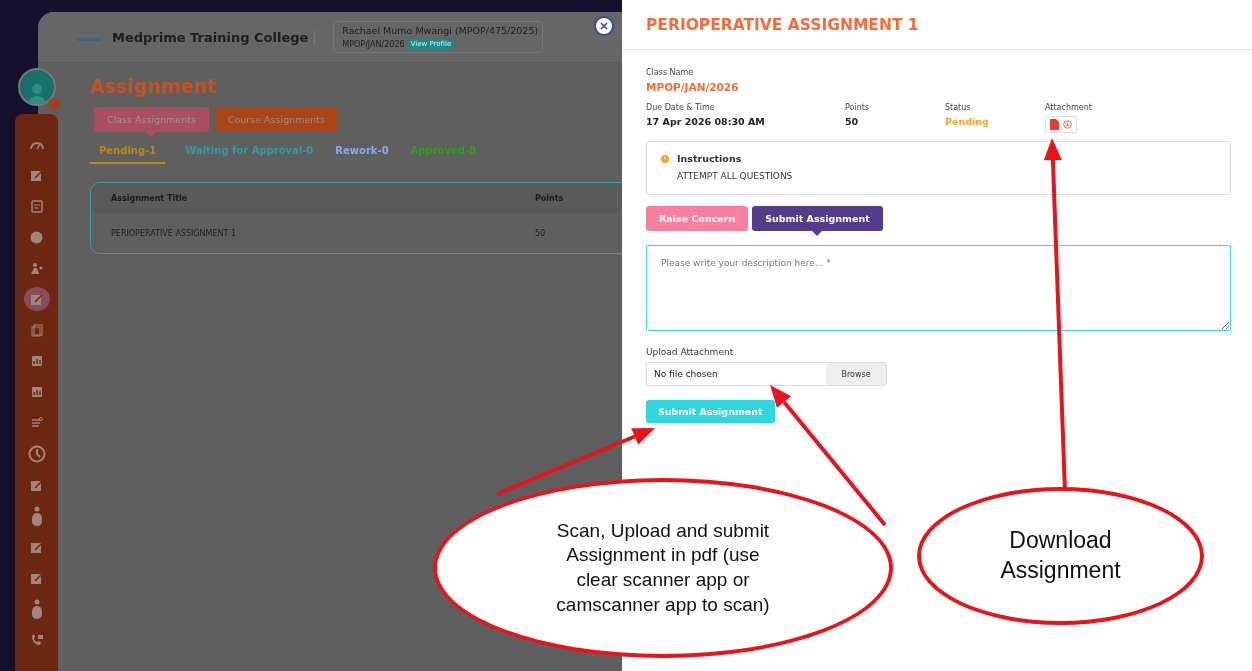 Image resolution: width=1252 pixels, height=671 pixels. I want to click on field-label: Points, so click(858, 107).